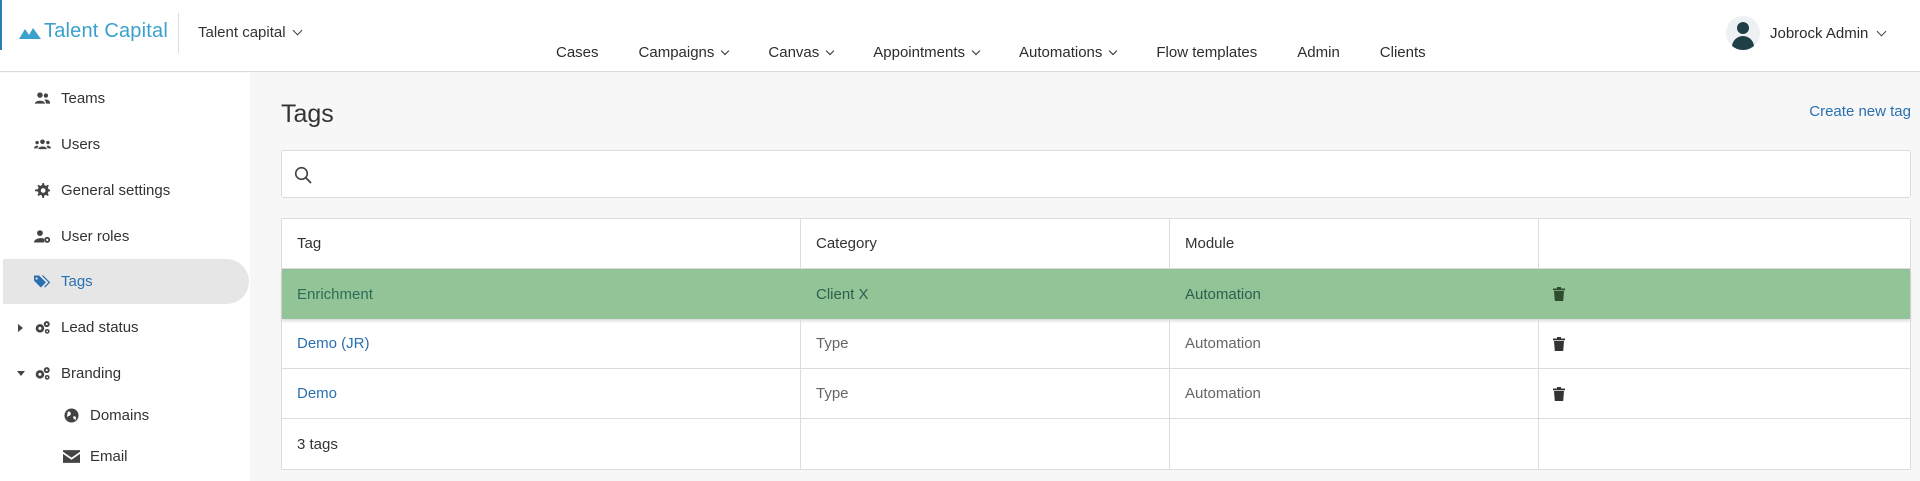  I want to click on globe-icon, so click(71, 416).